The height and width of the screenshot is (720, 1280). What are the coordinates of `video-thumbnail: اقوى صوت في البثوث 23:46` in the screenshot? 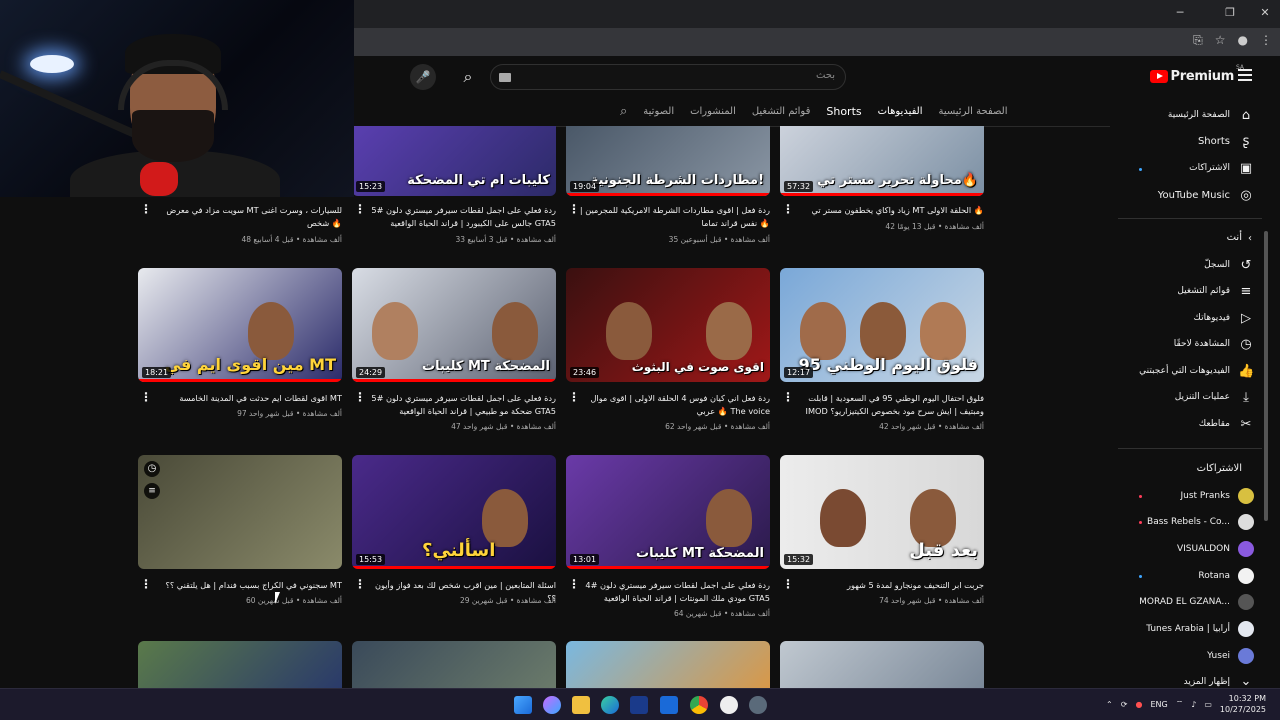 It's located at (668, 325).